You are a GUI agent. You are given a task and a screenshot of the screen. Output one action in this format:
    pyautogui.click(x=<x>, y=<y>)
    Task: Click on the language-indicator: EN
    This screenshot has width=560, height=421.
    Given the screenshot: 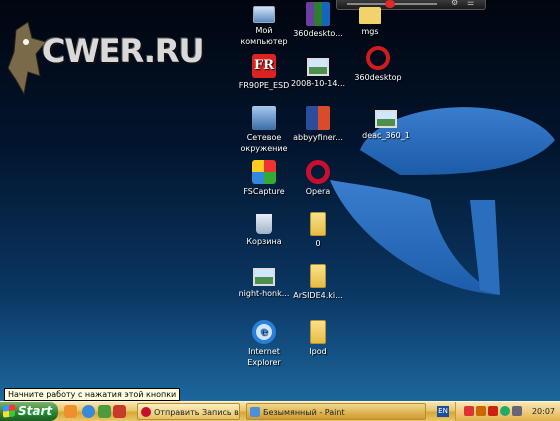 What is the action you would take?
    pyautogui.click(x=443, y=411)
    